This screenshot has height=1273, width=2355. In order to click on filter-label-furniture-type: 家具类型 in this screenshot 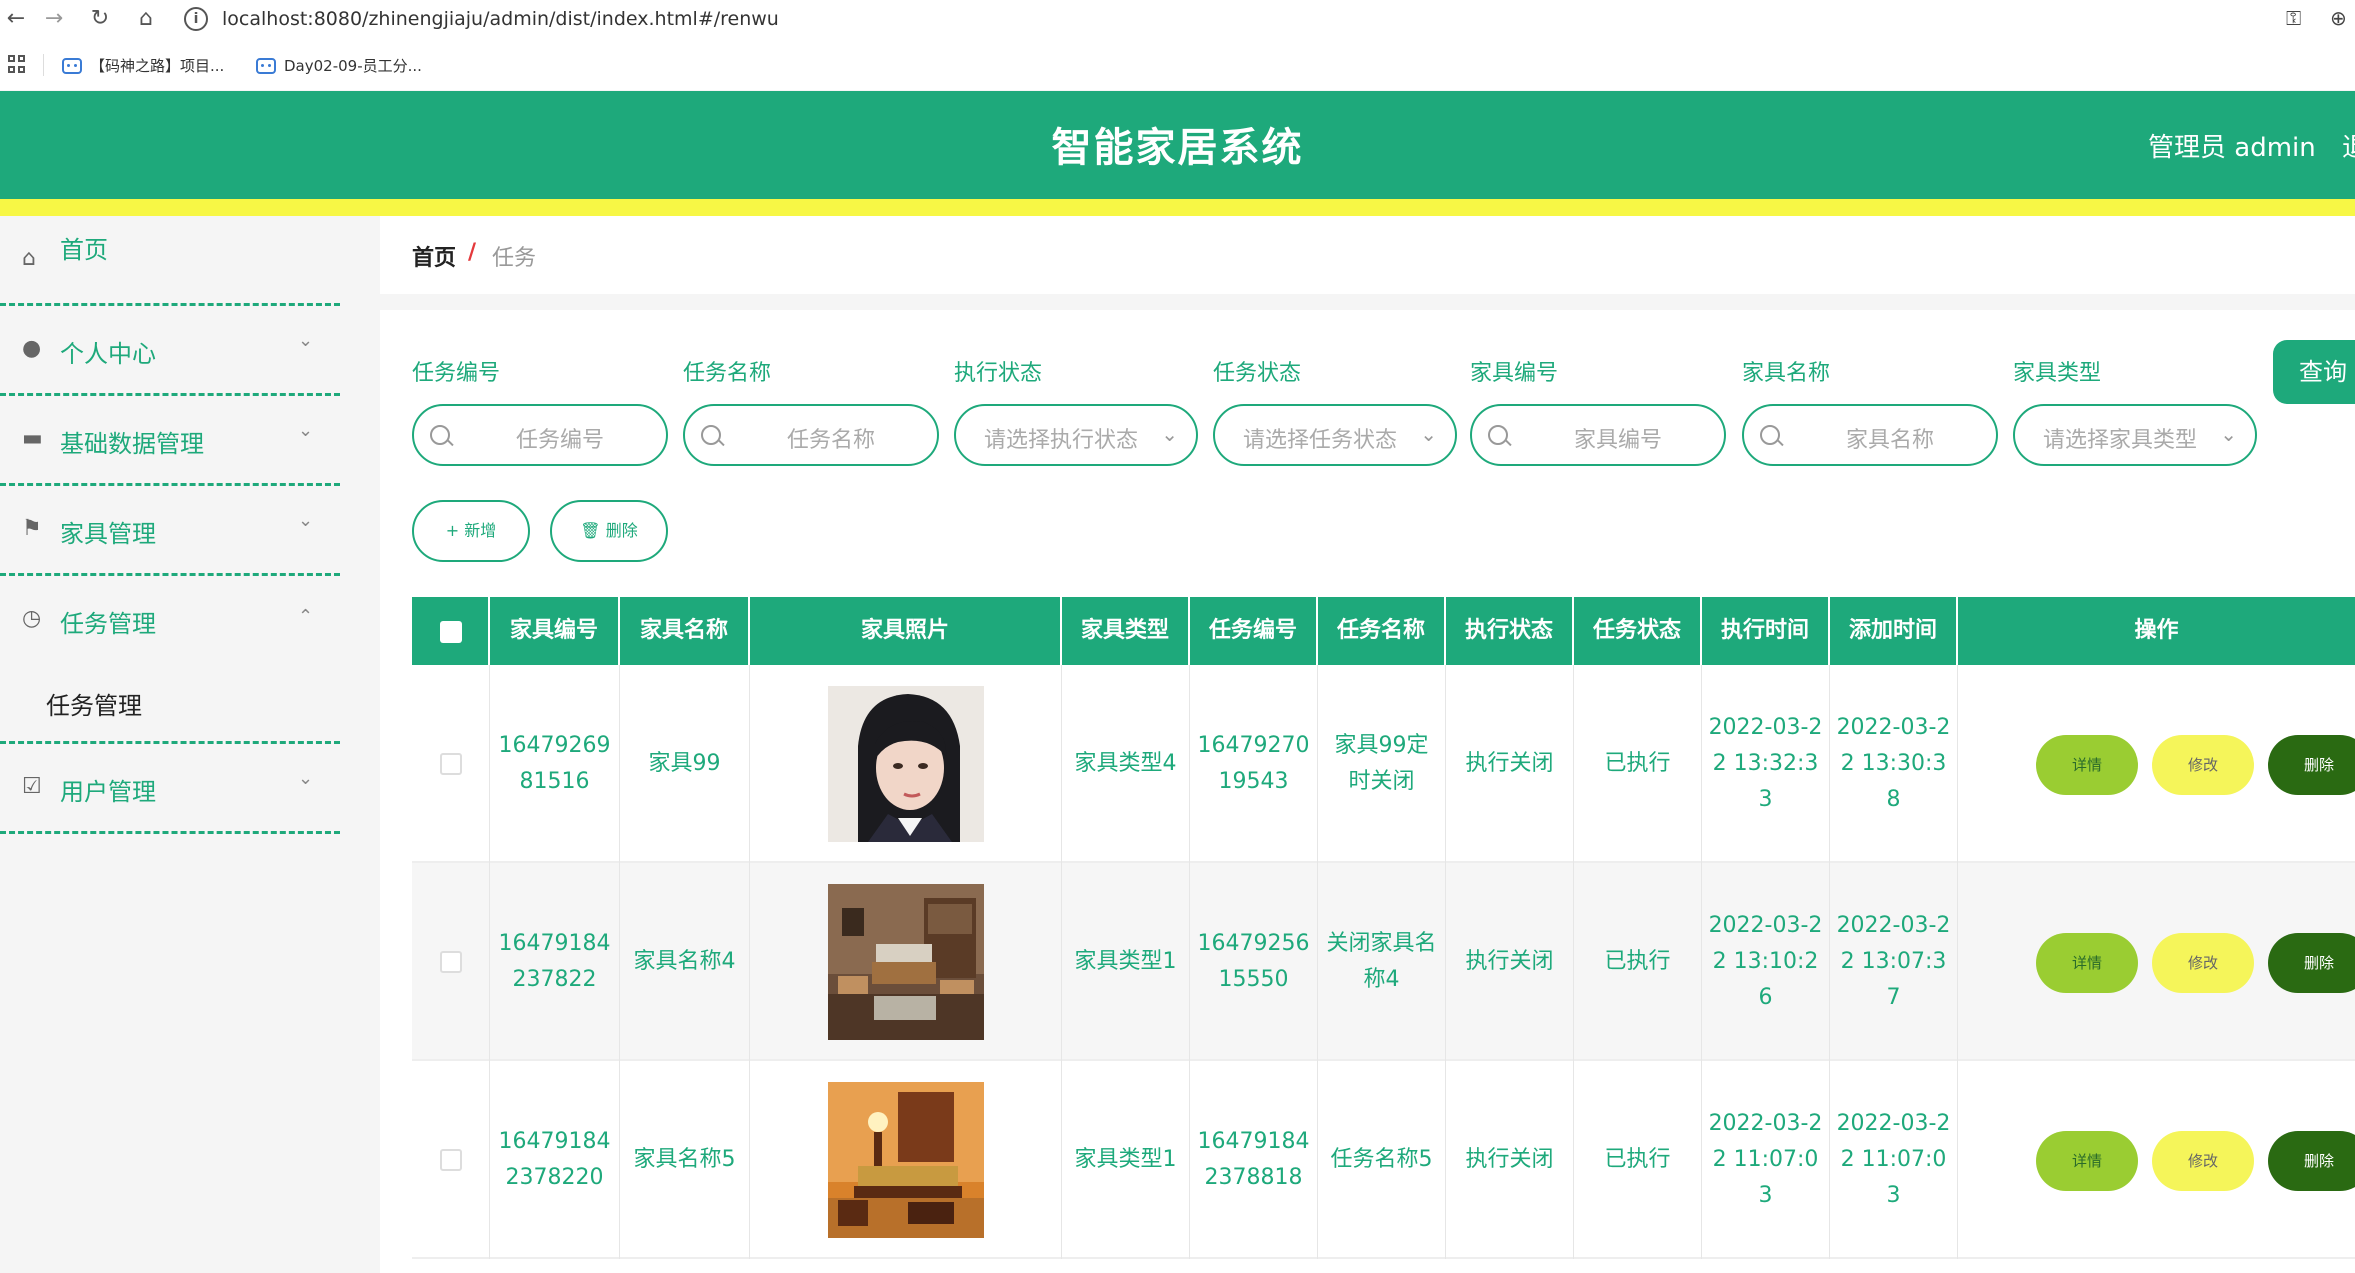, I will do `click(2057, 373)`.